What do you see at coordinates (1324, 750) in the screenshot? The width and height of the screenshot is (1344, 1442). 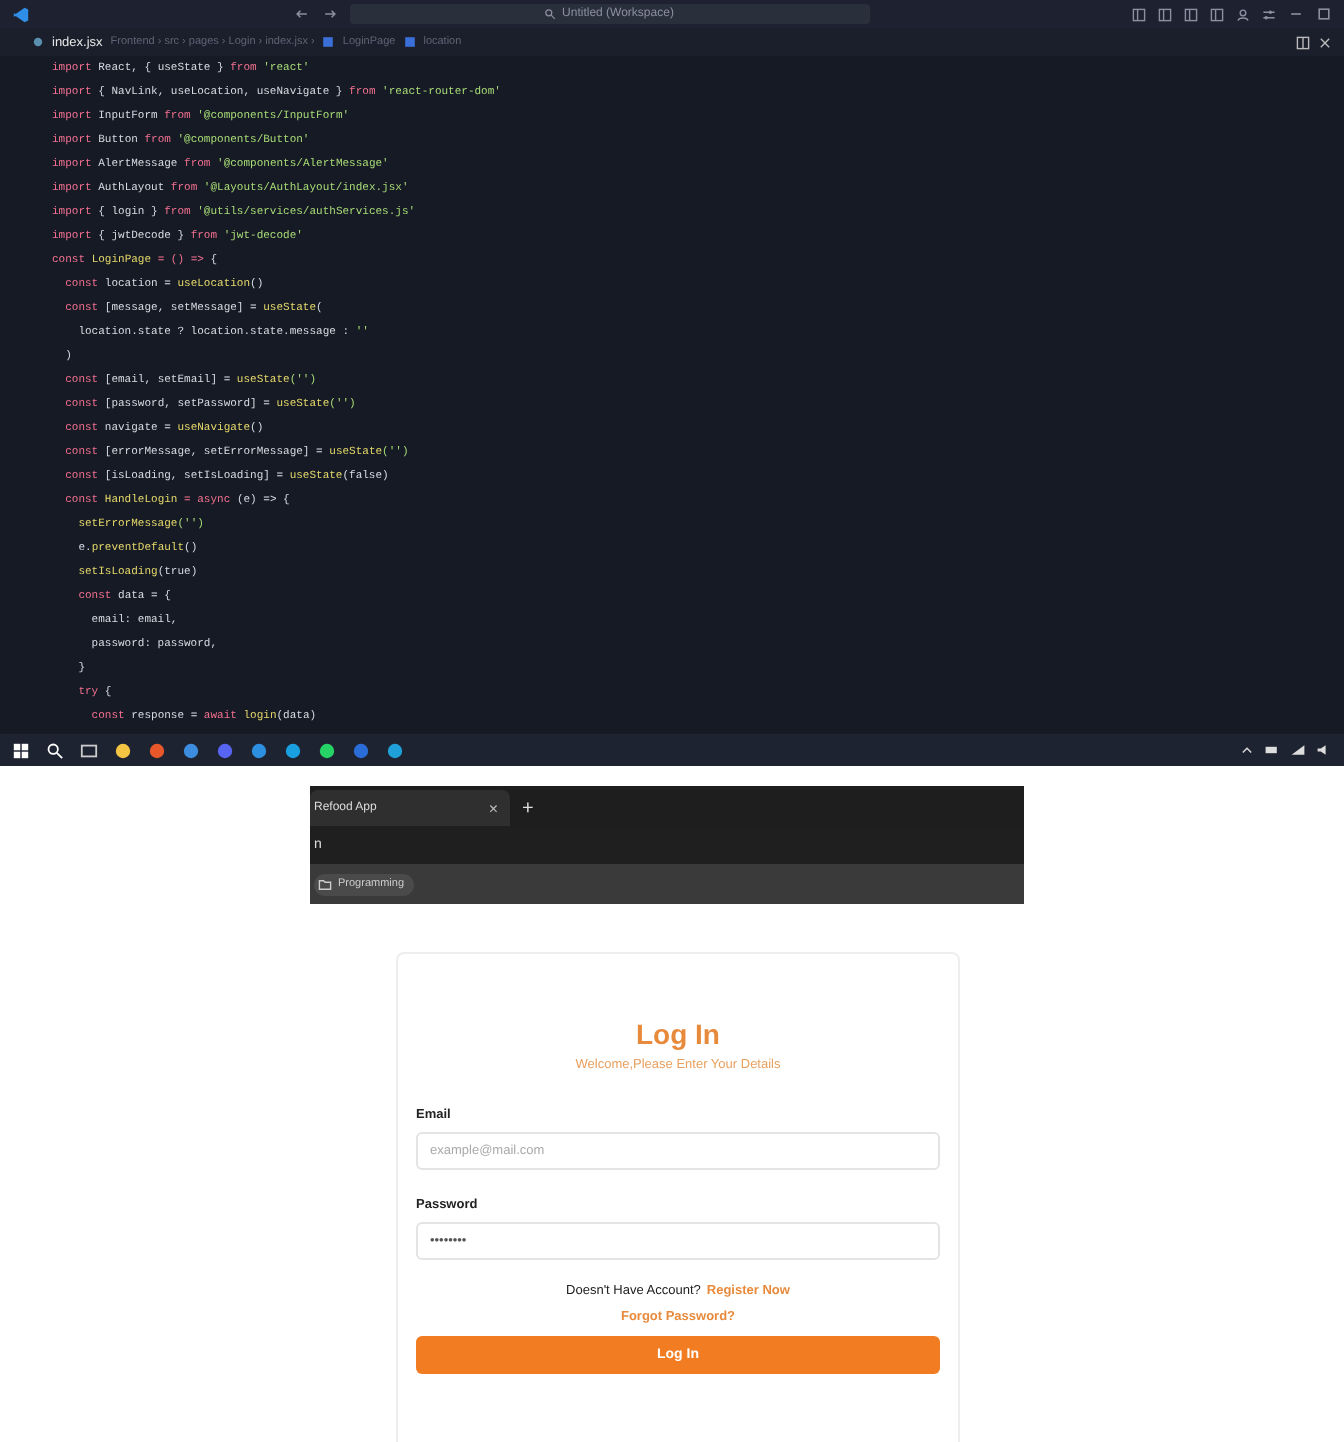 I see `speaker-icon` at bounding box center [1324, 750].